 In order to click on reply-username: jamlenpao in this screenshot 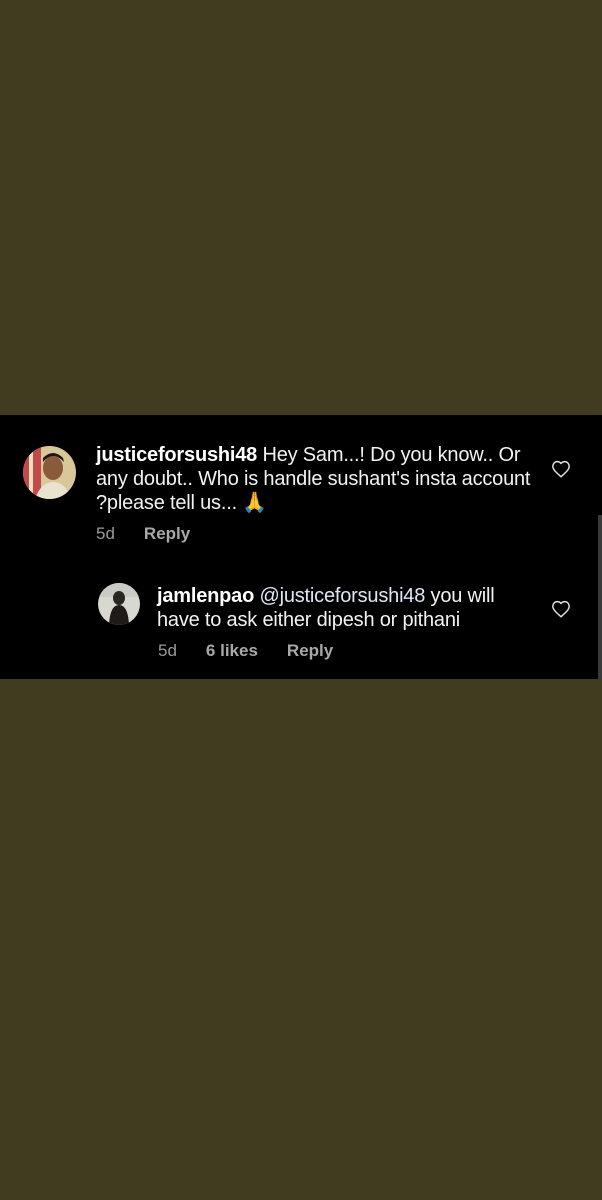, I will do `click(205, 596)`.